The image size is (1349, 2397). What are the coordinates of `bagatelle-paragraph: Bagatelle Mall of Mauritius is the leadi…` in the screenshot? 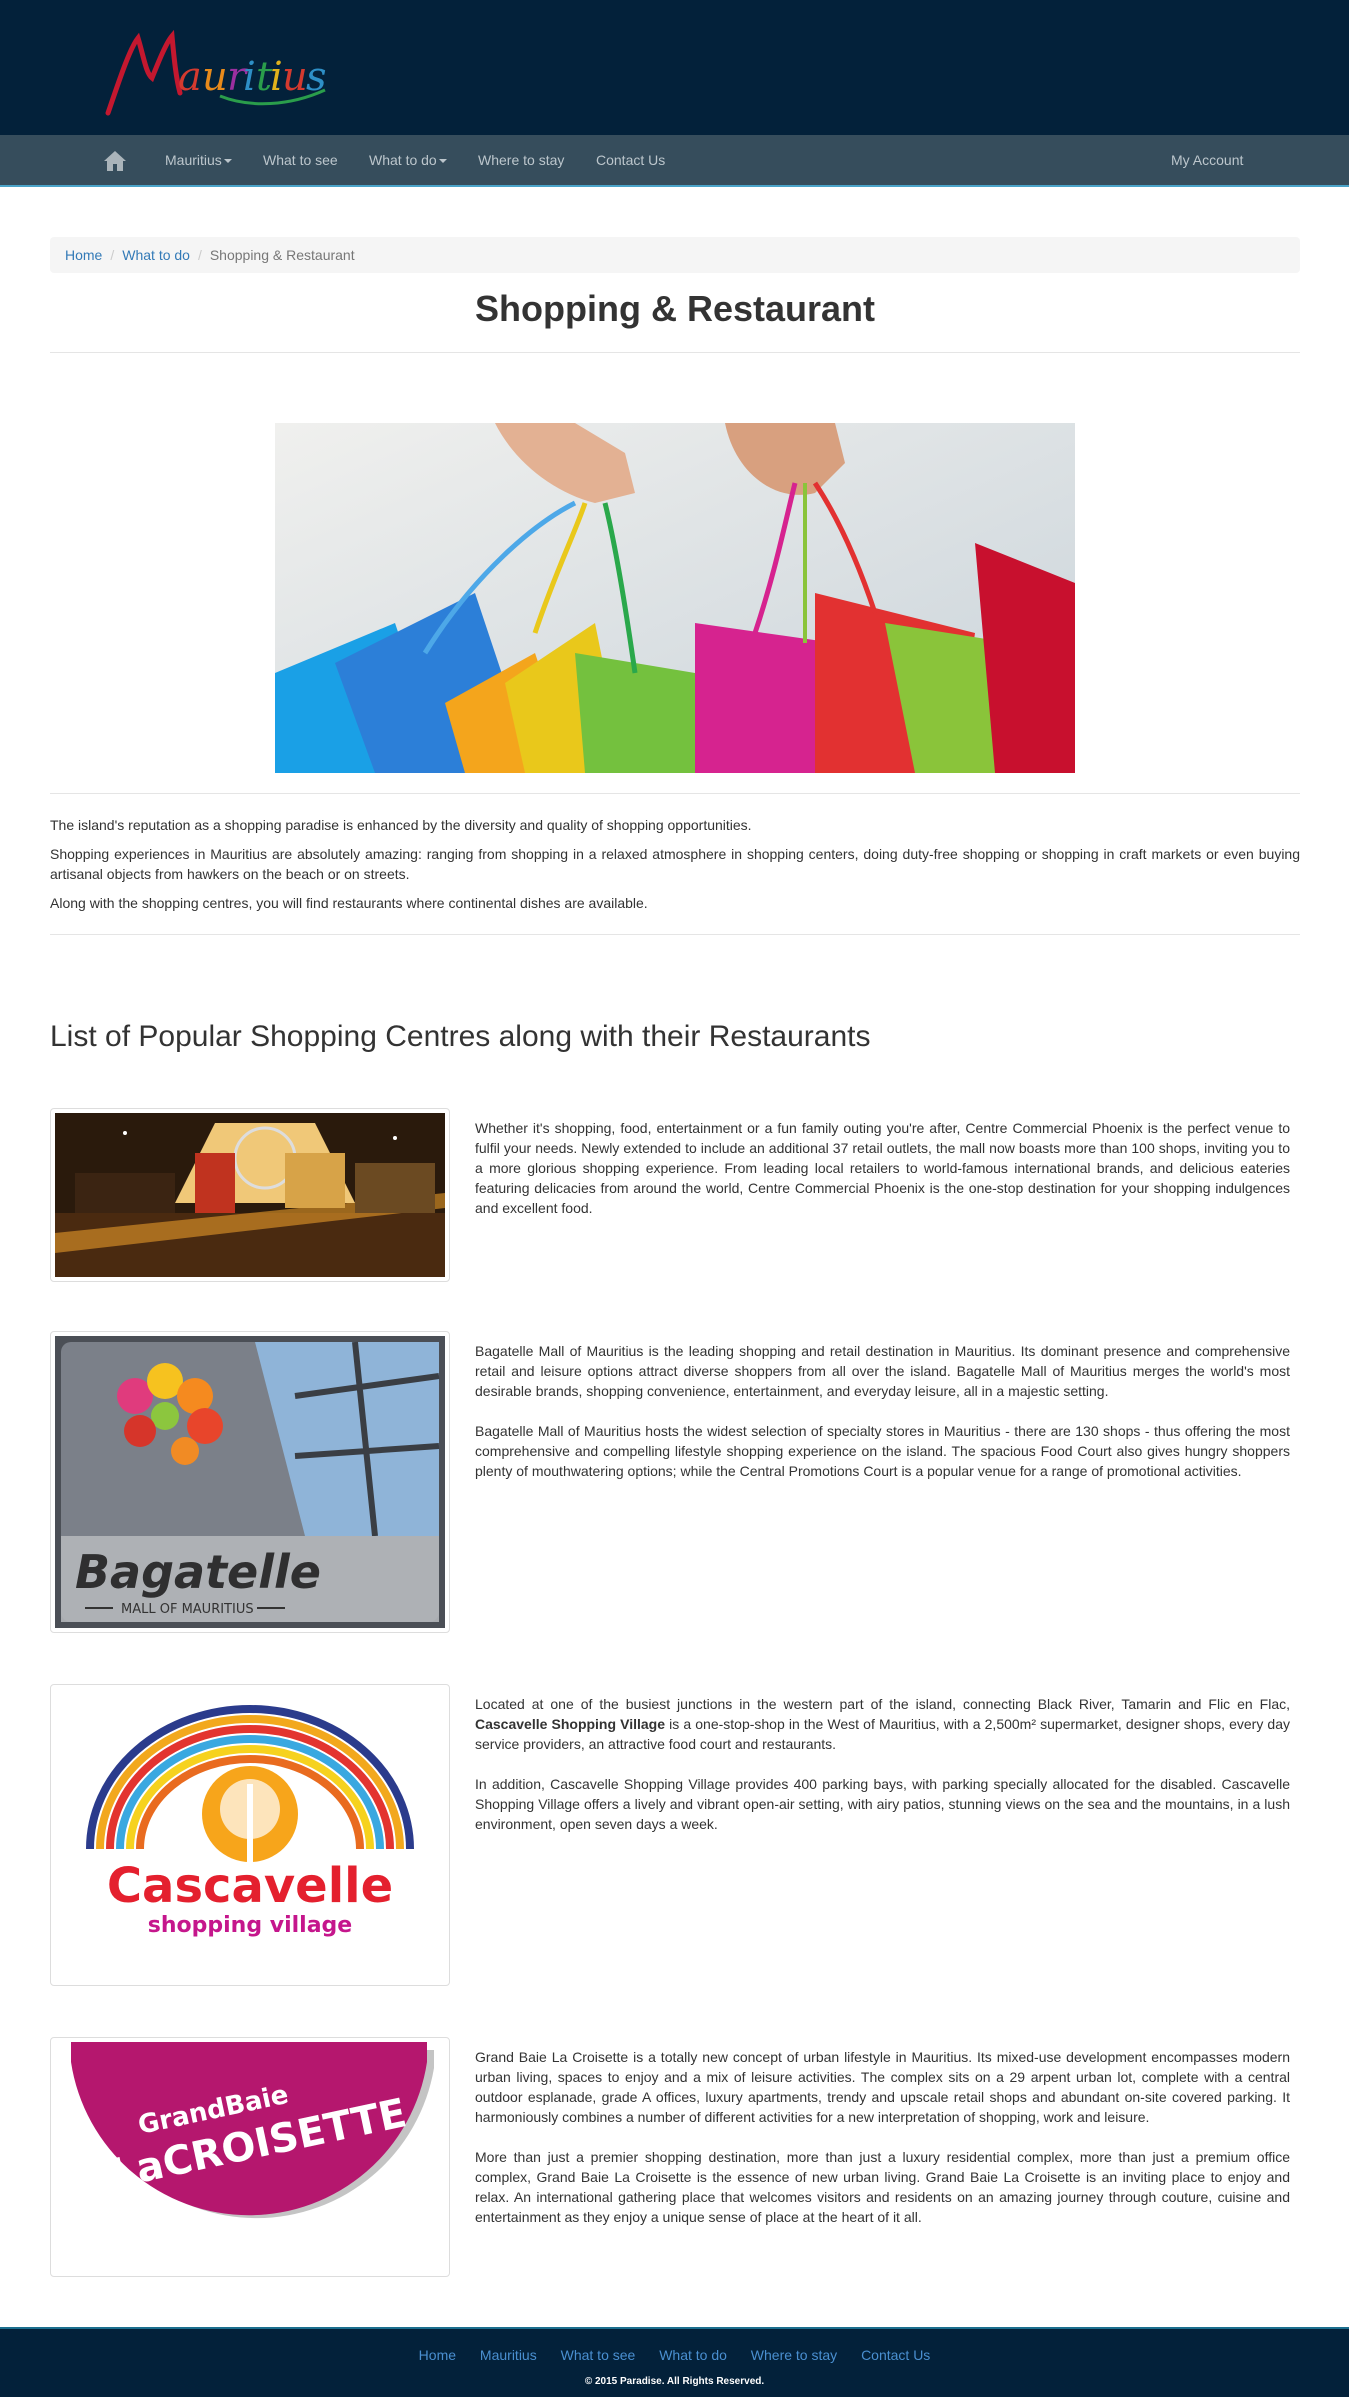 It's located at (882, 1371).